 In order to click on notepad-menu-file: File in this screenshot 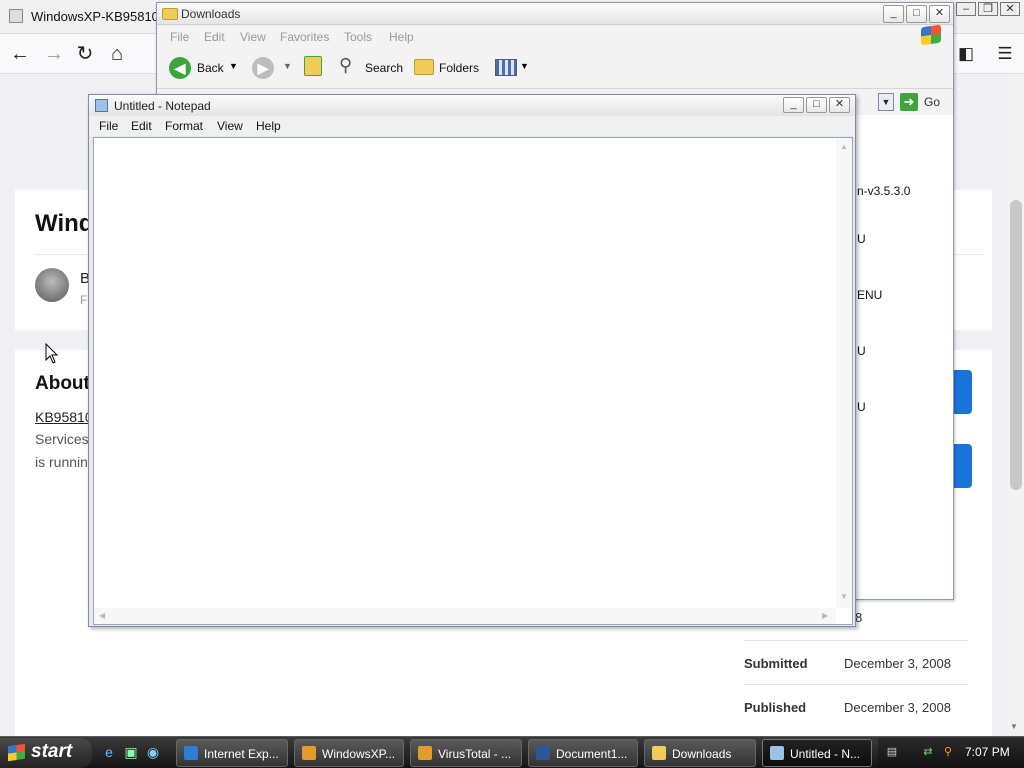, I will do `click(108, 126)`.